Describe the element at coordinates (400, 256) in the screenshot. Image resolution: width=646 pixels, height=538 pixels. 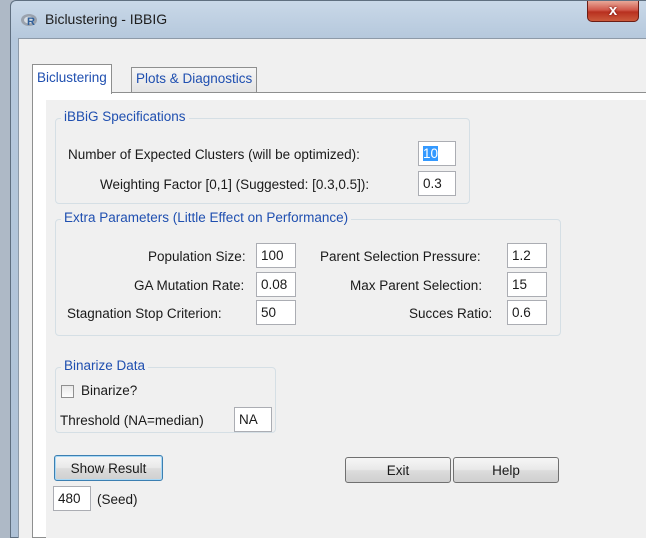
I see `parent-selection-pressure-label: Parent Selection Pressure:` at that location.